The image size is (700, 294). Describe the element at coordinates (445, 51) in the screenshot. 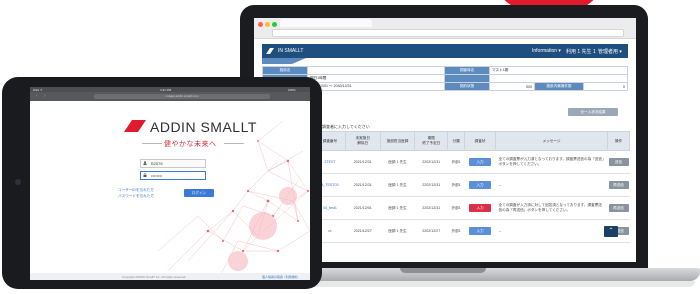

I see `app-header: IN SMALLT Information ▾ 利用 1 先生 1 管理者用 ▾` at that location.